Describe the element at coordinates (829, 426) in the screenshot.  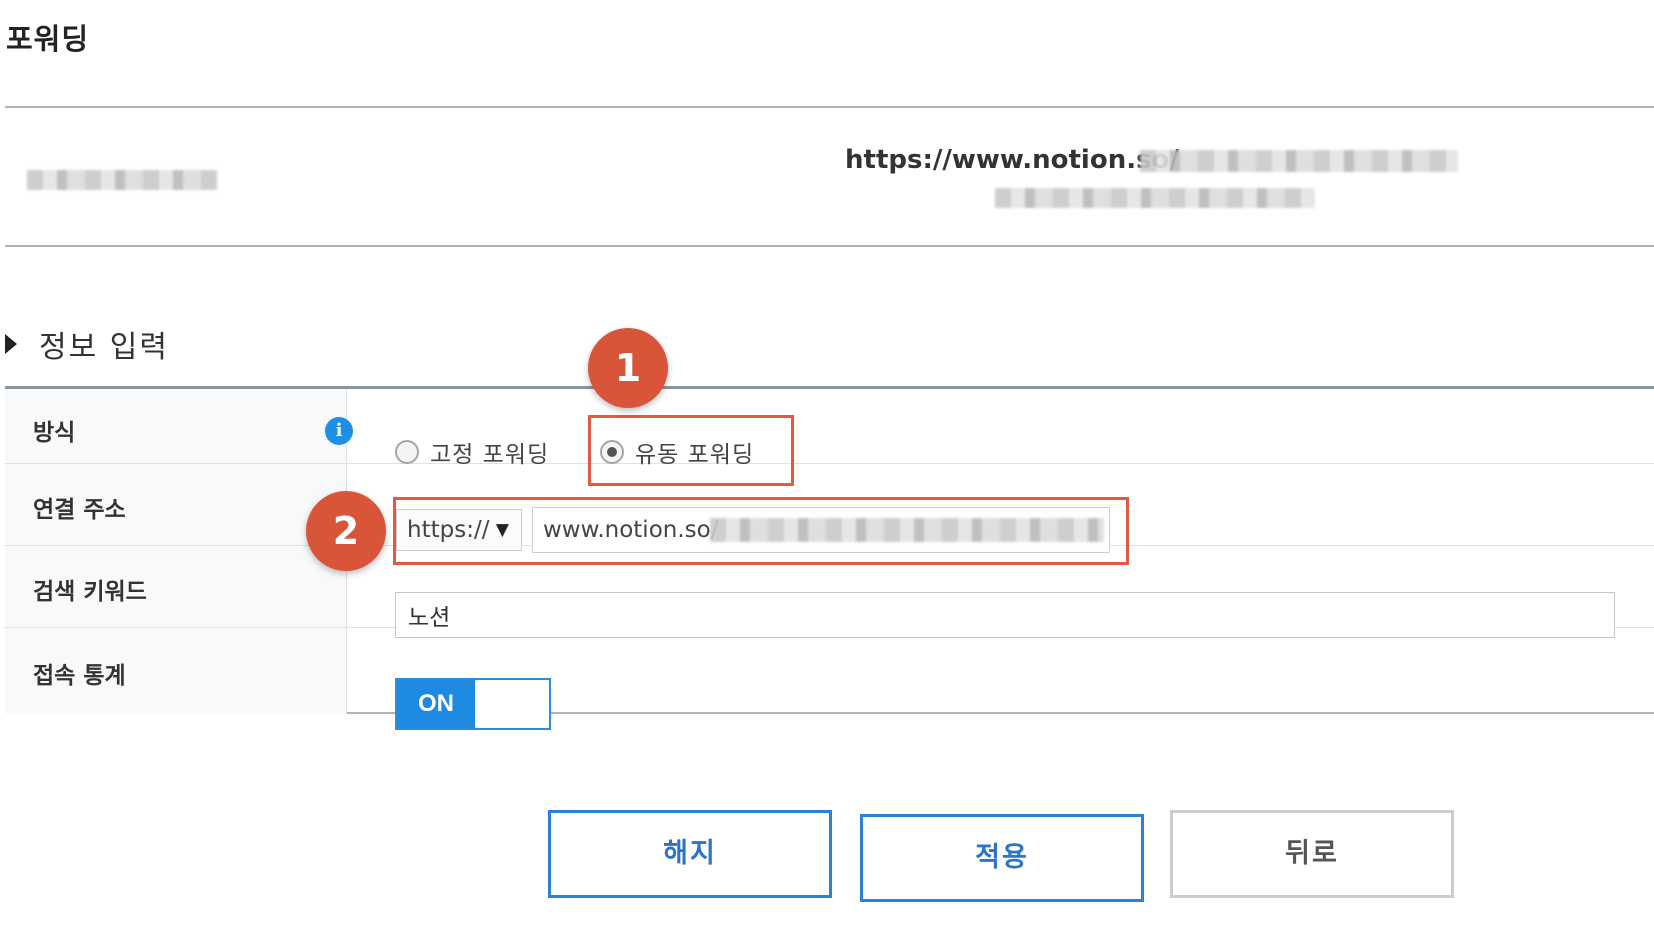
I see `method-row: 방식 i` at that location.